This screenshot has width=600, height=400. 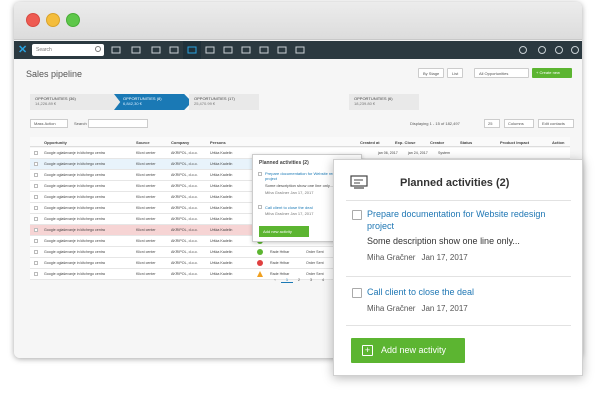 I want to click on box-icon, so click(x=264, y=50).